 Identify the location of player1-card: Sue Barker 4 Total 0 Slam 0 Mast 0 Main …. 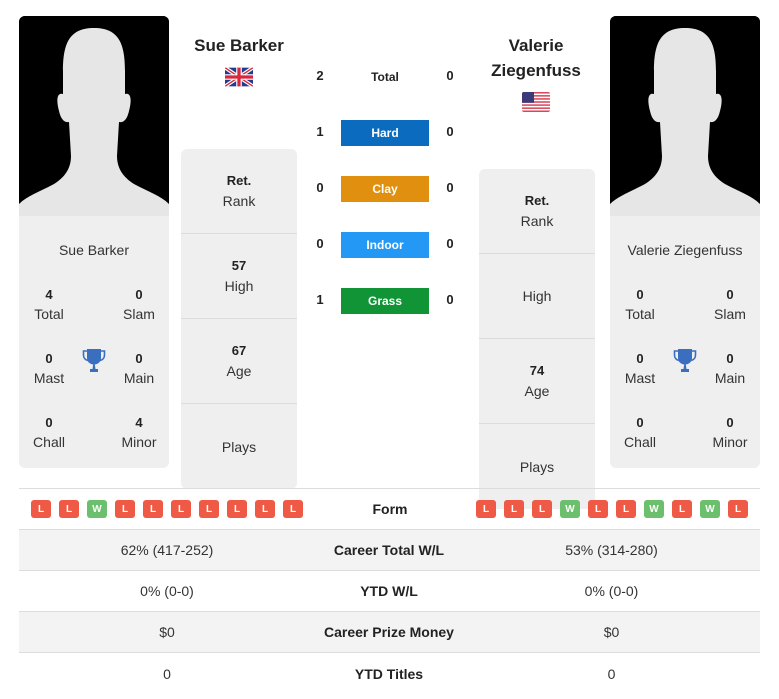
(94, 242).